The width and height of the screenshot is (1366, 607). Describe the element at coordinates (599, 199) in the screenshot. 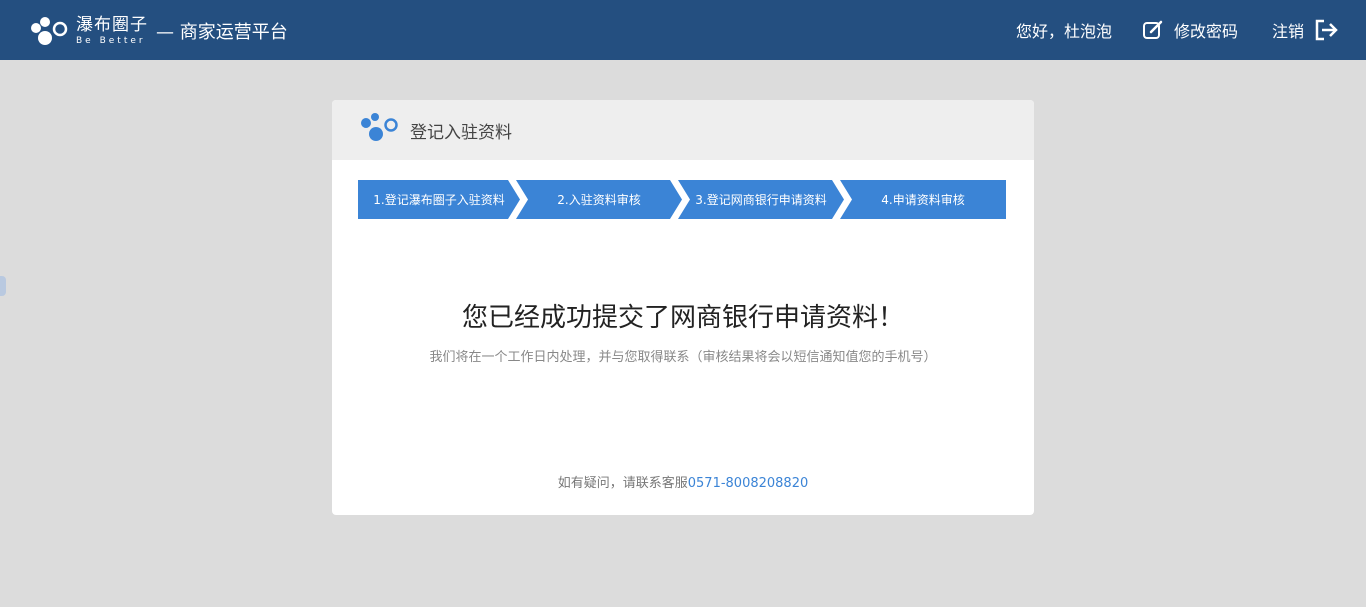

I see `step-2: 2.入驻资料审核` at that location.